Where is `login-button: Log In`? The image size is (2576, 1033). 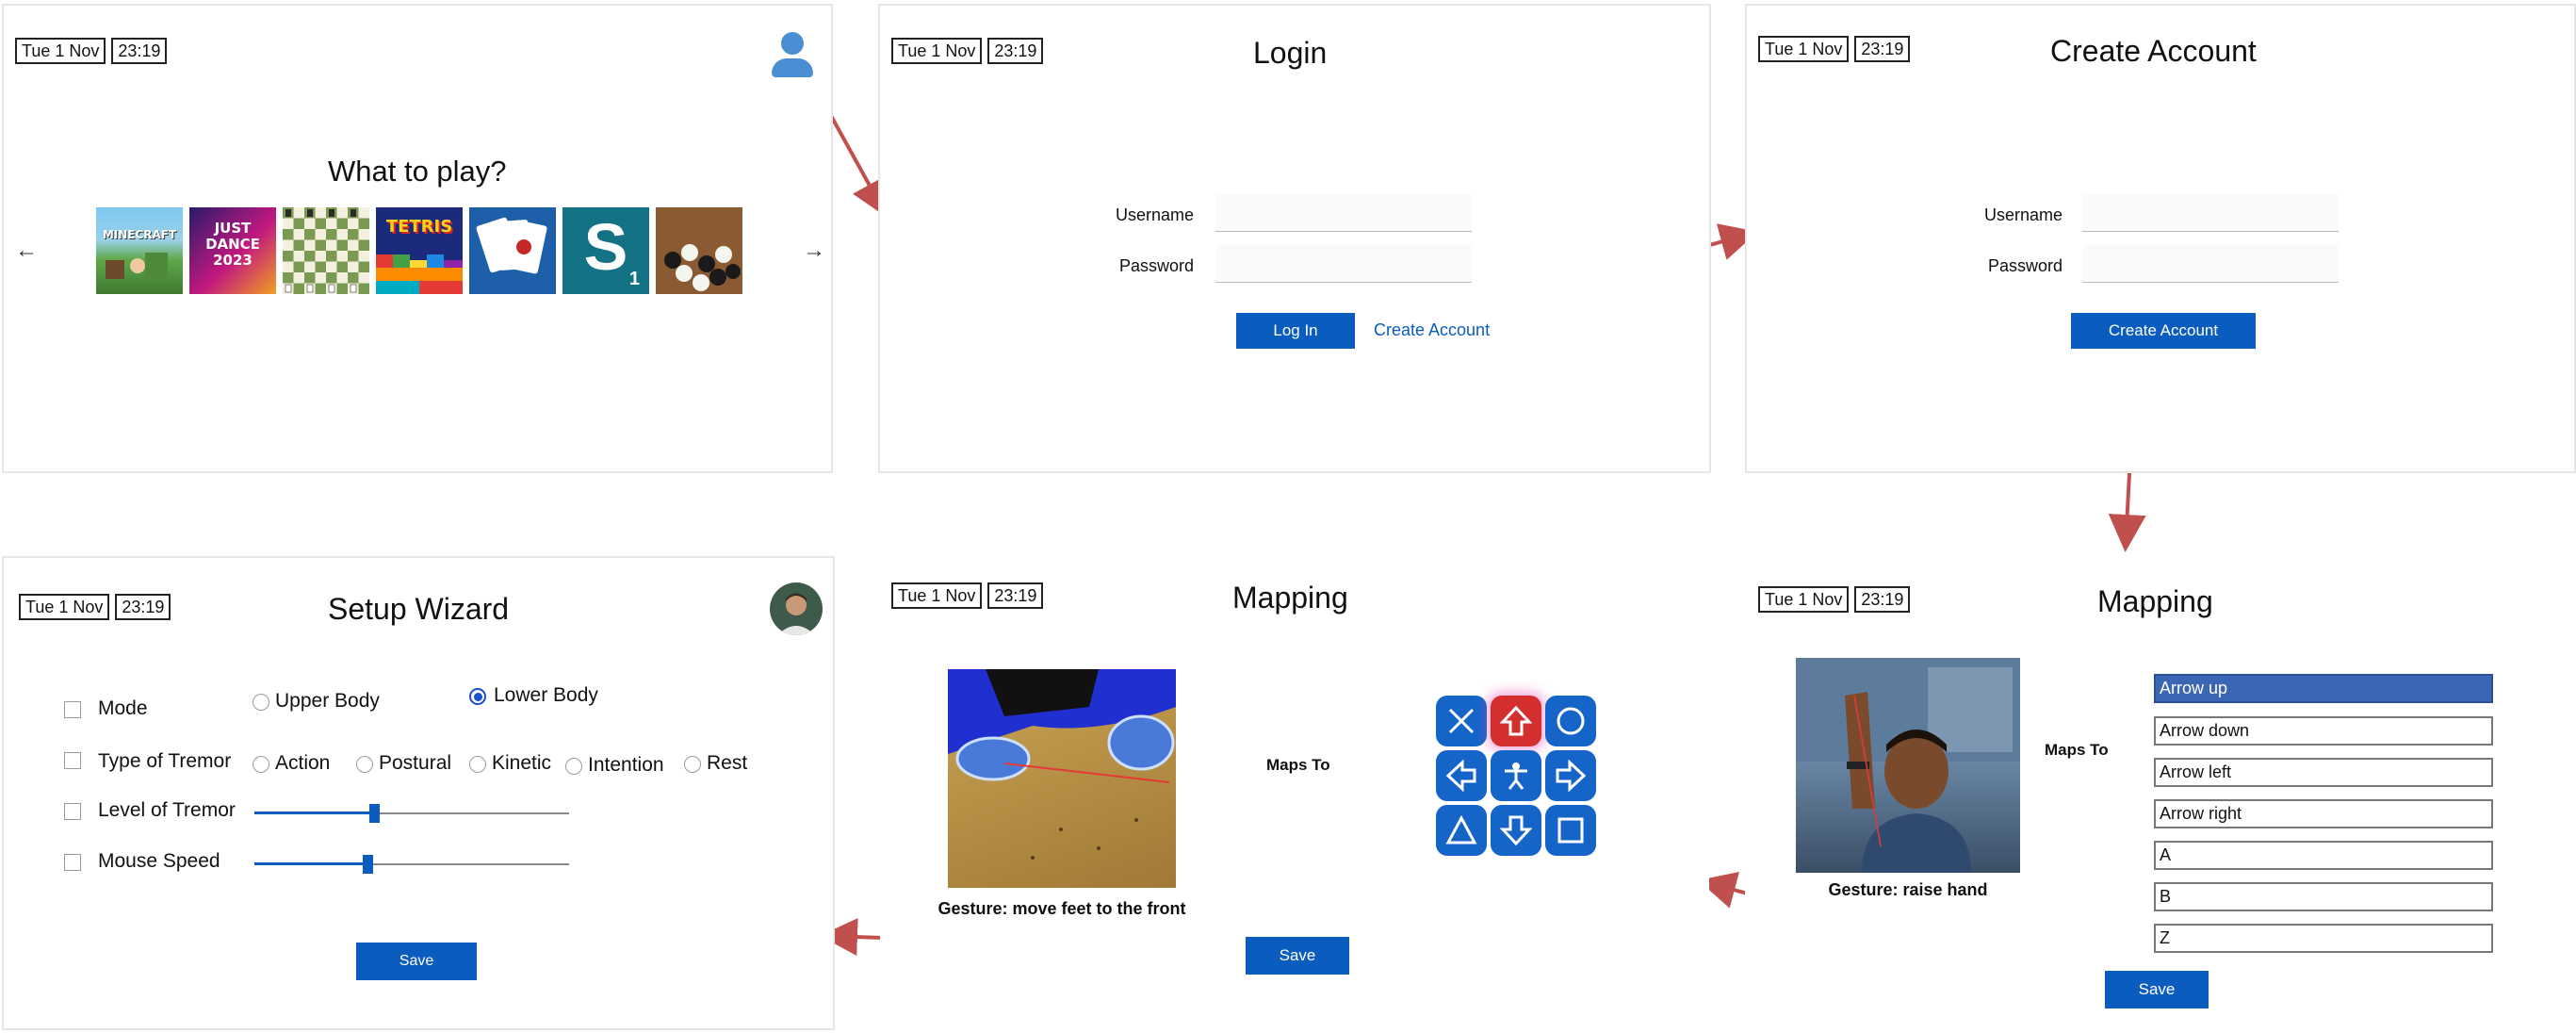 login-button: Log In is located at coordinates (1295, 331).